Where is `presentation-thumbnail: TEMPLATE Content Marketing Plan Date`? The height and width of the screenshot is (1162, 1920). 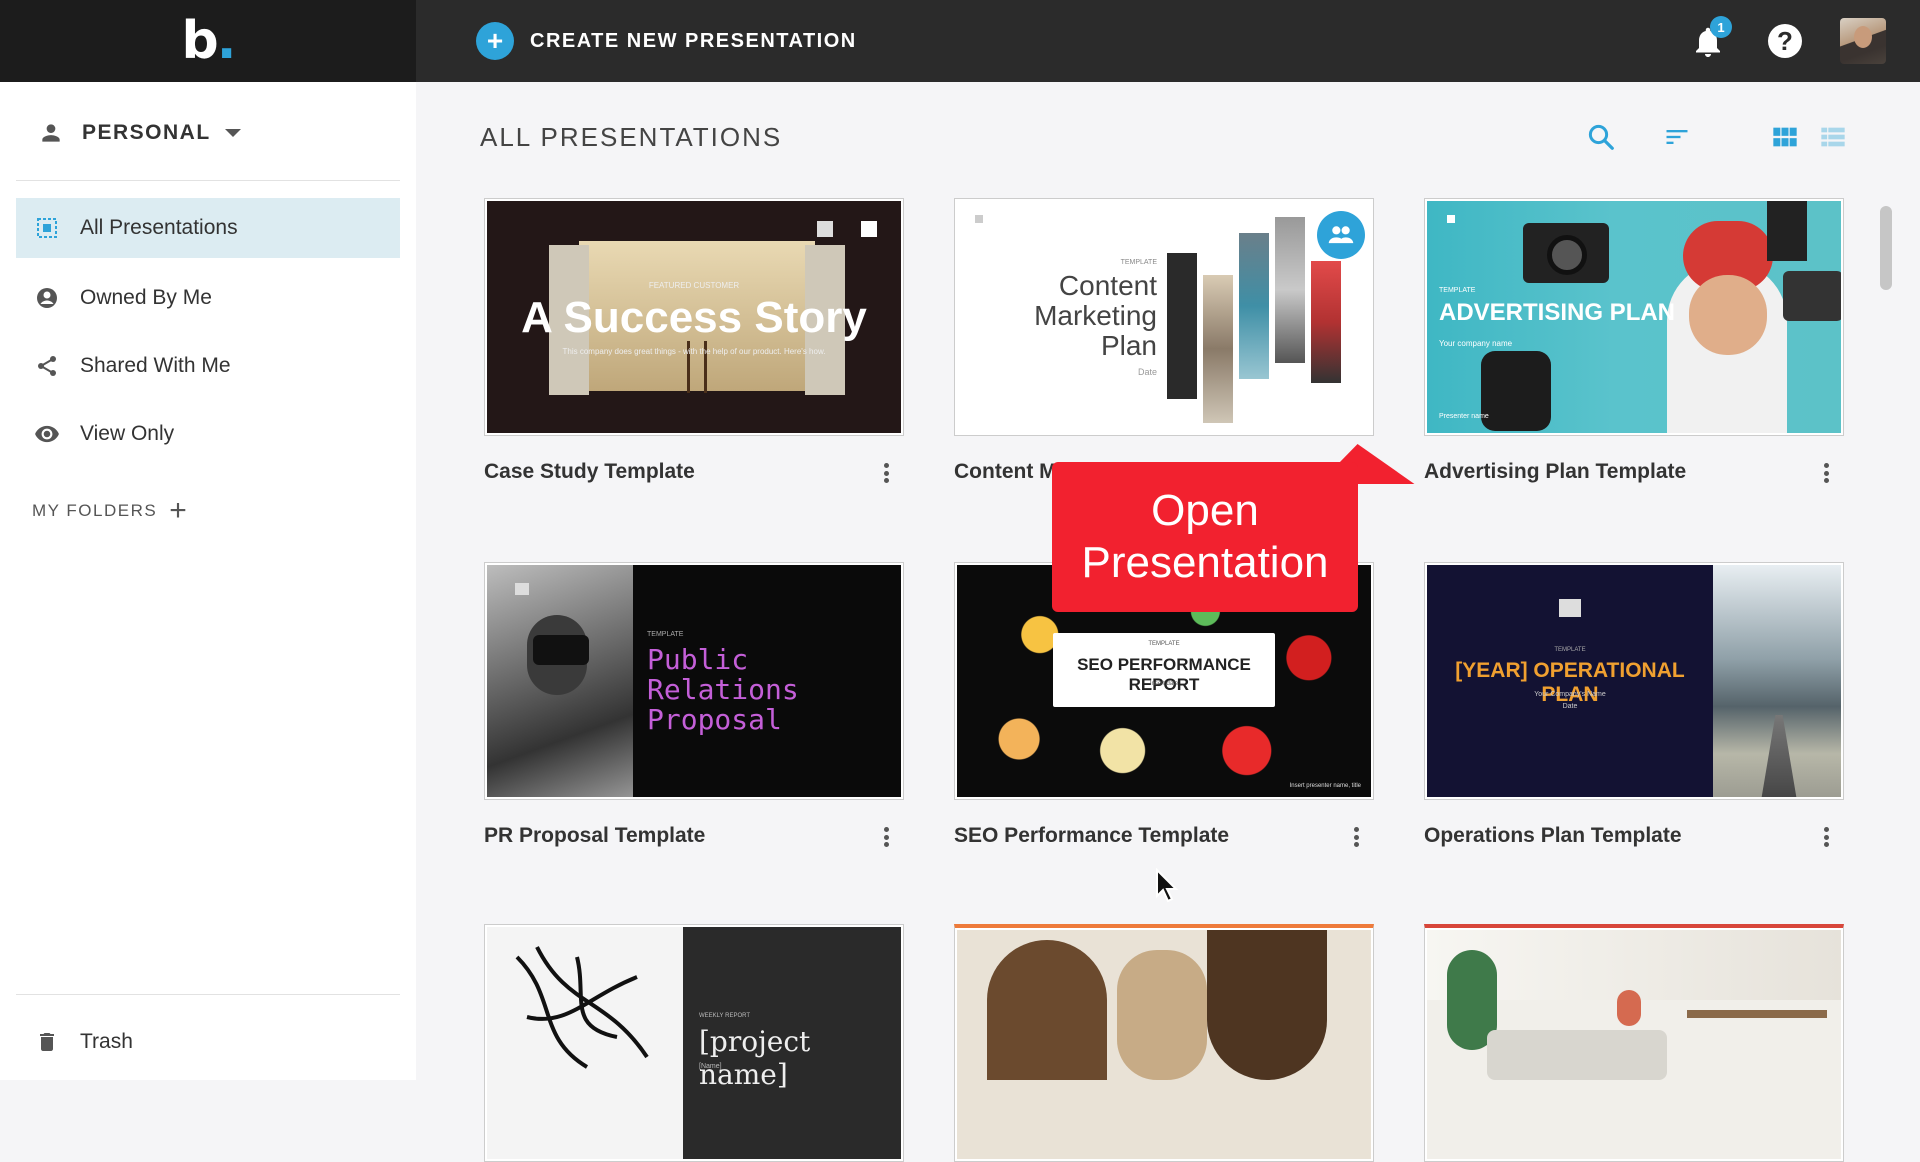
presentation-thumbnail: TEMPLATE Content Marketing Plan Date is located at coordinates (1164, 317).